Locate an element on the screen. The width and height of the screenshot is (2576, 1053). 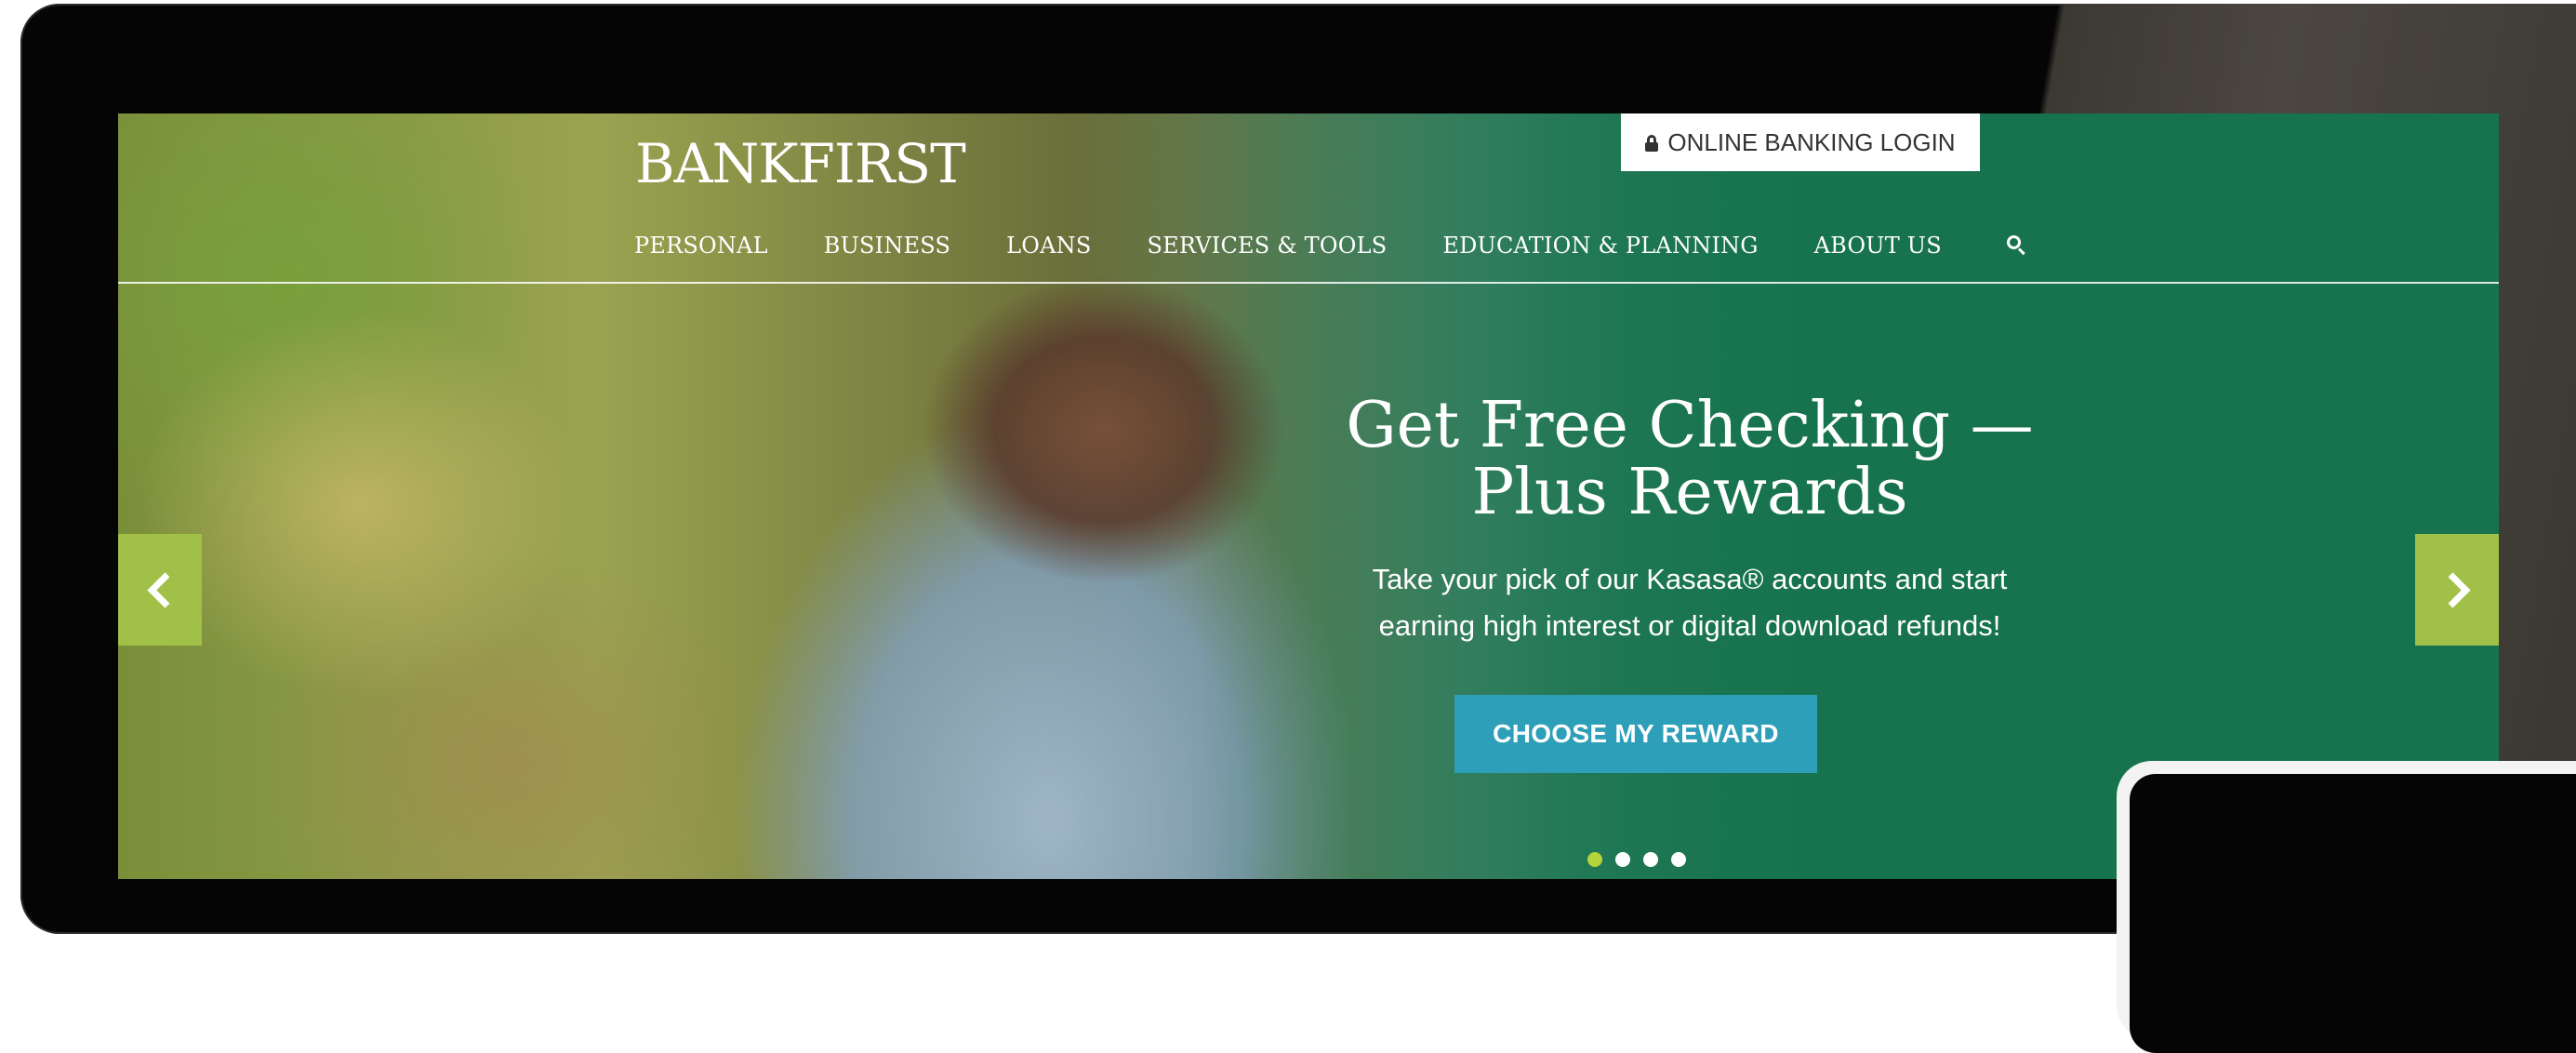
chevron-left-icon is located at coordinates (164, 589).